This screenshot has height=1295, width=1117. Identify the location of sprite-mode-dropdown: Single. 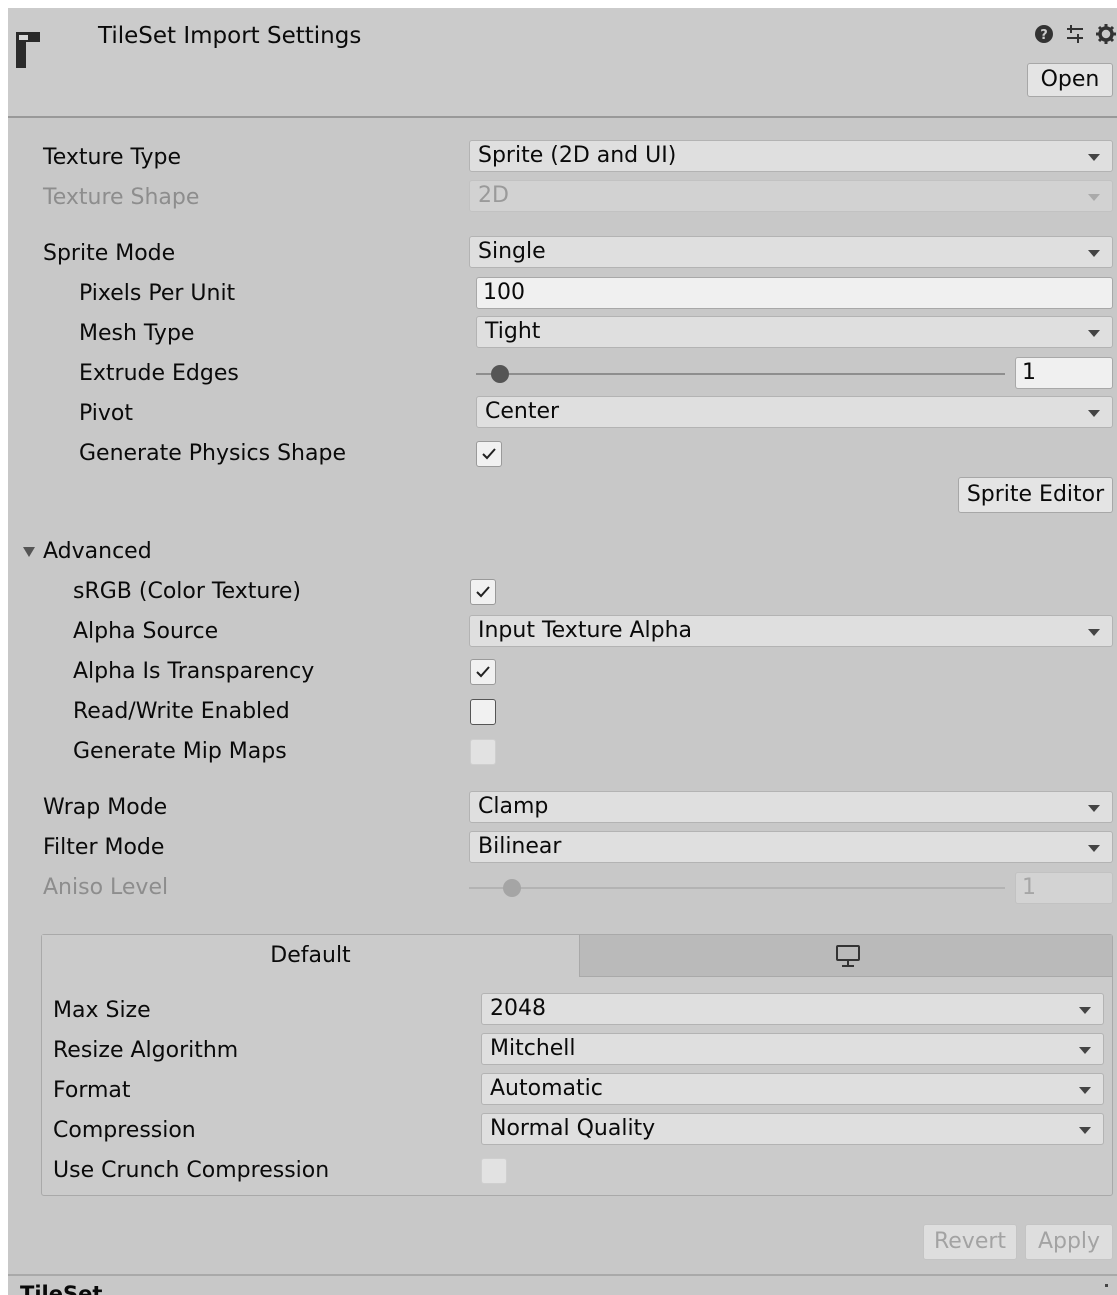
(791, 252).